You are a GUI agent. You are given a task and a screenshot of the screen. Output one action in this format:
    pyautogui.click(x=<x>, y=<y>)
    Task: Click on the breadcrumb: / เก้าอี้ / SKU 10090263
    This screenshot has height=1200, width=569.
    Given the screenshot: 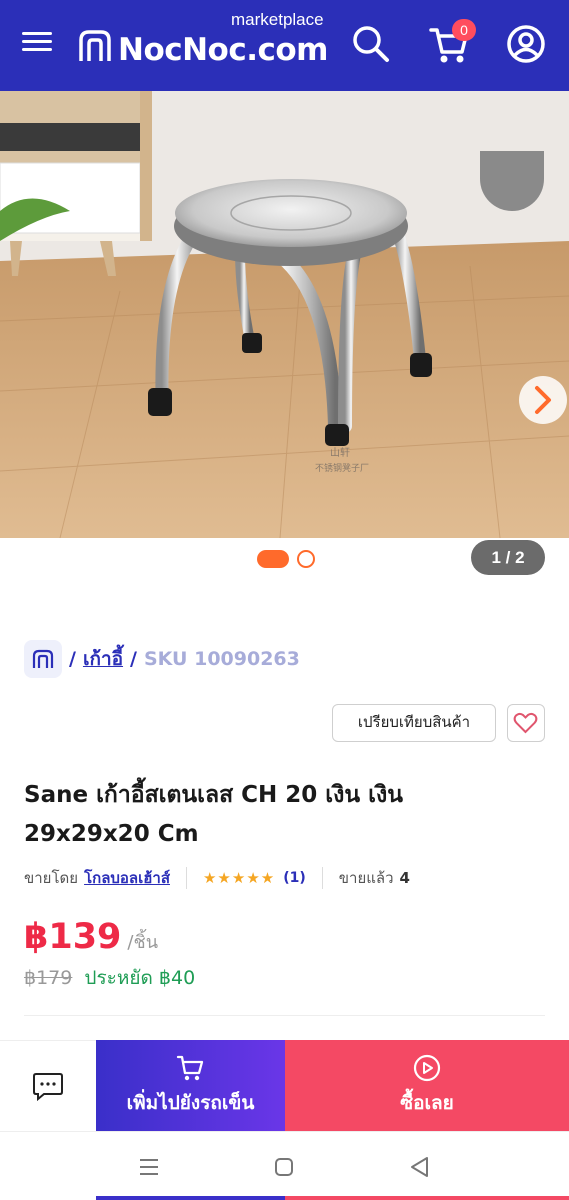 What is the action you would take?
    pyautogui.click(x=162, y=659)
    